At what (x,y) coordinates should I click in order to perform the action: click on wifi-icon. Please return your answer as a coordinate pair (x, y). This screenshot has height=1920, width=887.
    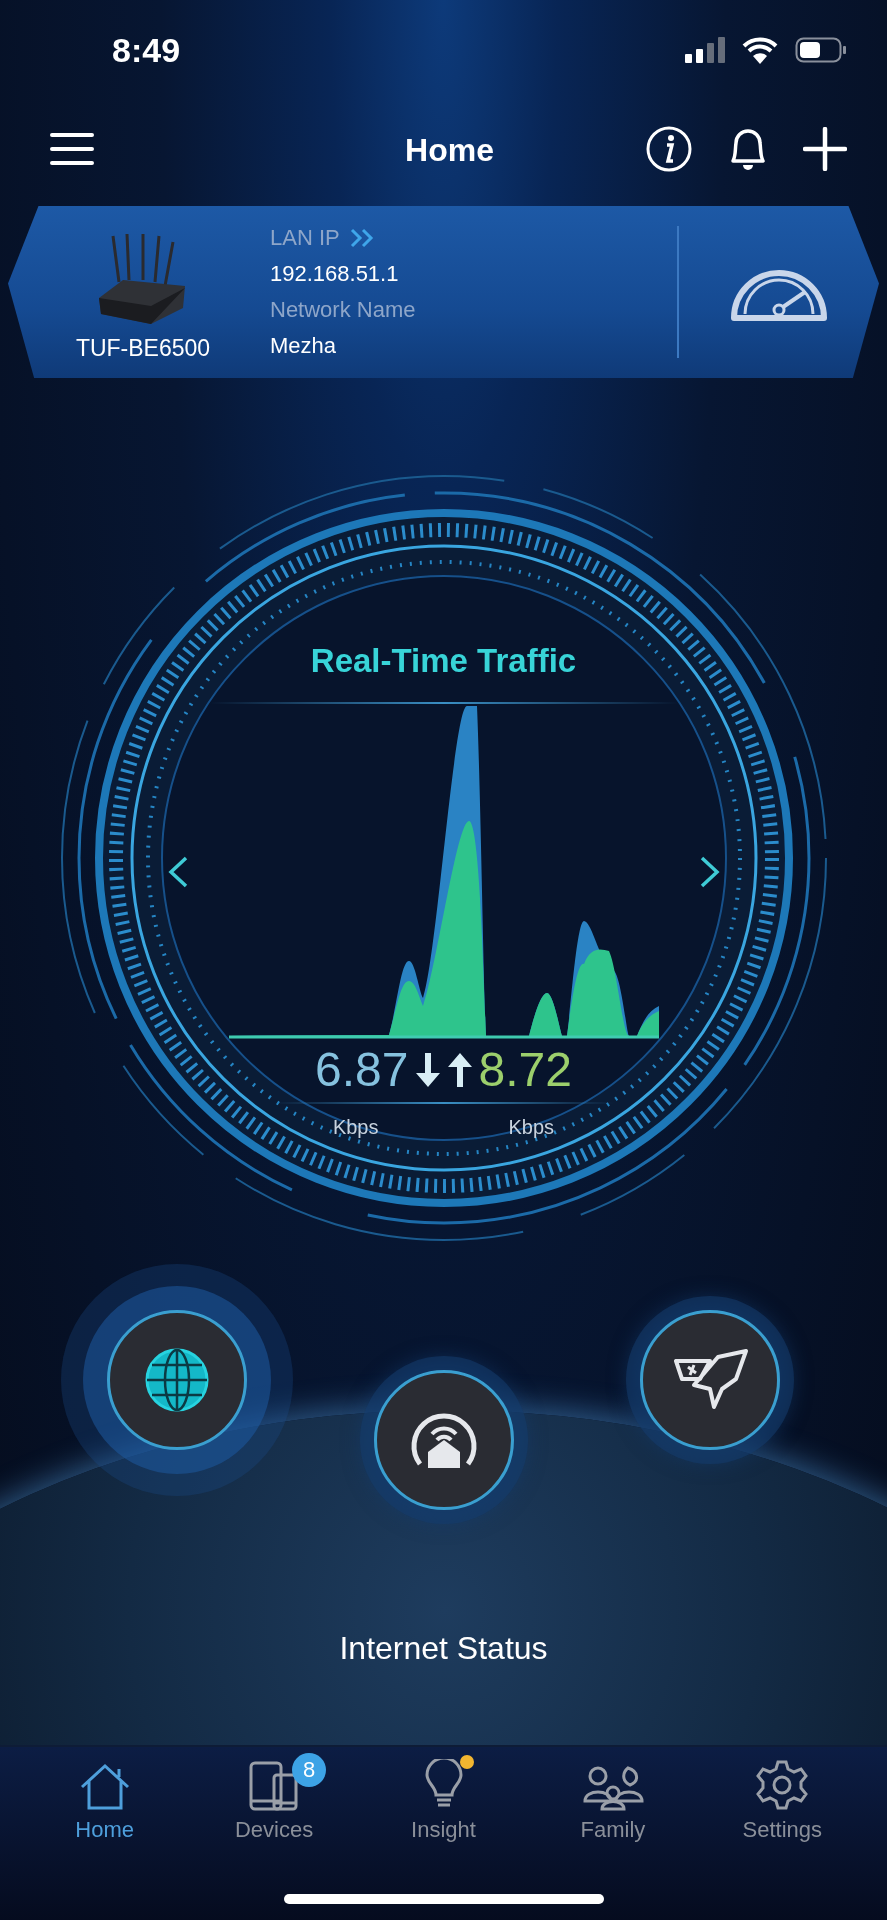
    Looking at the image, I should click on (760, 50).